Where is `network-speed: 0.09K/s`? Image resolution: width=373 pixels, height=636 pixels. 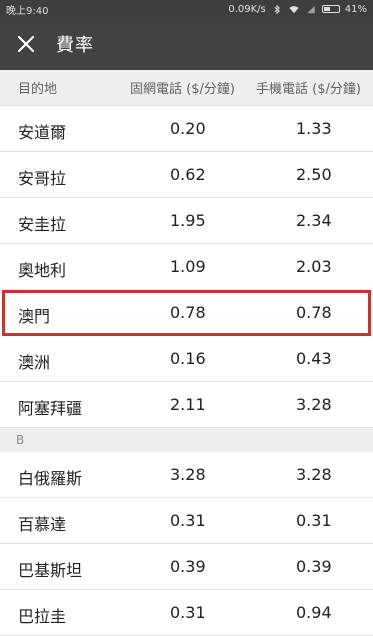
network-speed: 0.09K/s is located at coordinates (247, 9).